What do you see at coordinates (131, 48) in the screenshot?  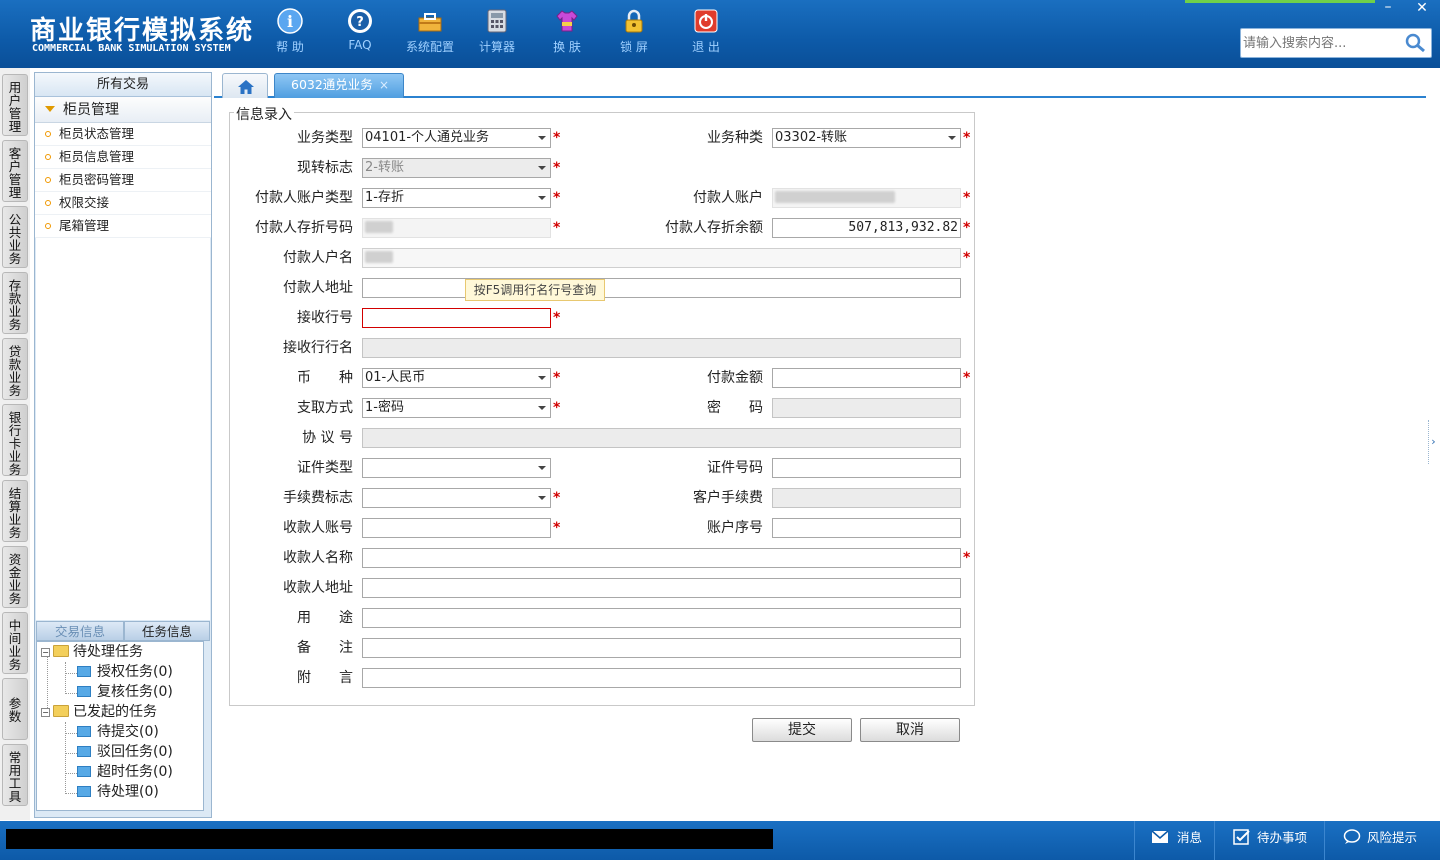 I see `app-subtitle: COMMERCIAL BANK SIMULATION SYSTEM` at bounding box center [131, 48].